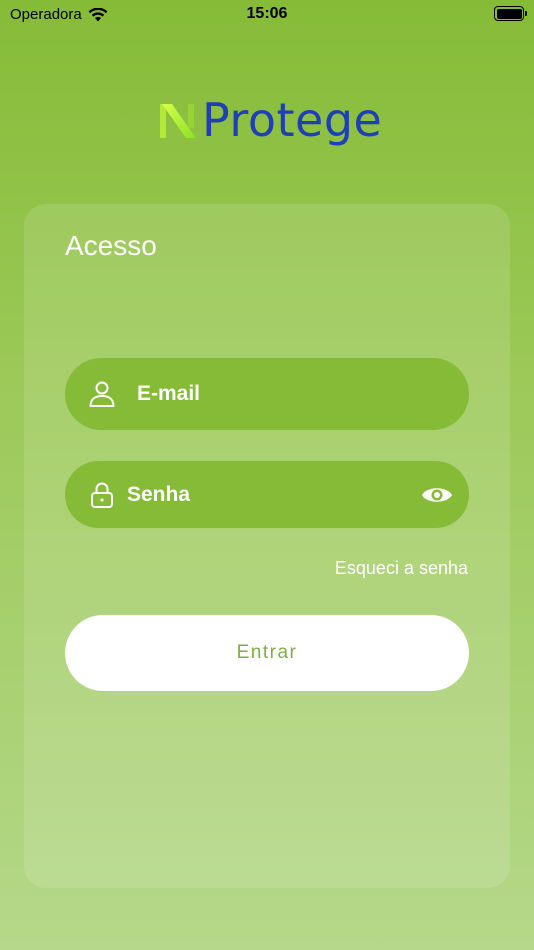 This screenshot has width=534, height=950. Describe the element at coordinates (178, 121) in the screenshot. I see `n-logo-icon` at that location.